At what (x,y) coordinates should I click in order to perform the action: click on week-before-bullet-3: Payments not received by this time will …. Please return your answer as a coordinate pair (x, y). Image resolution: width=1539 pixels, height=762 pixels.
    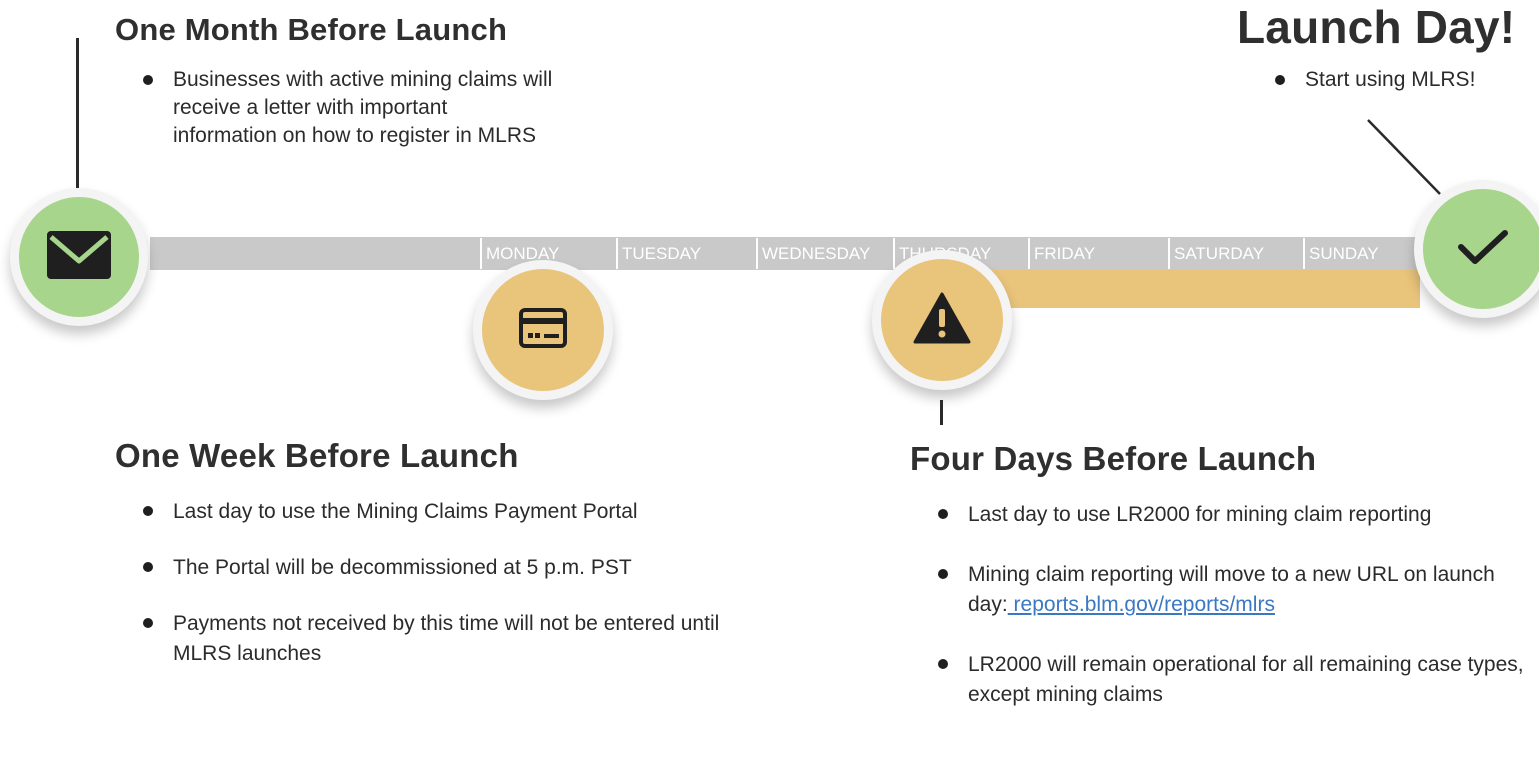
    Looking at the image, I should click on (443, 639).